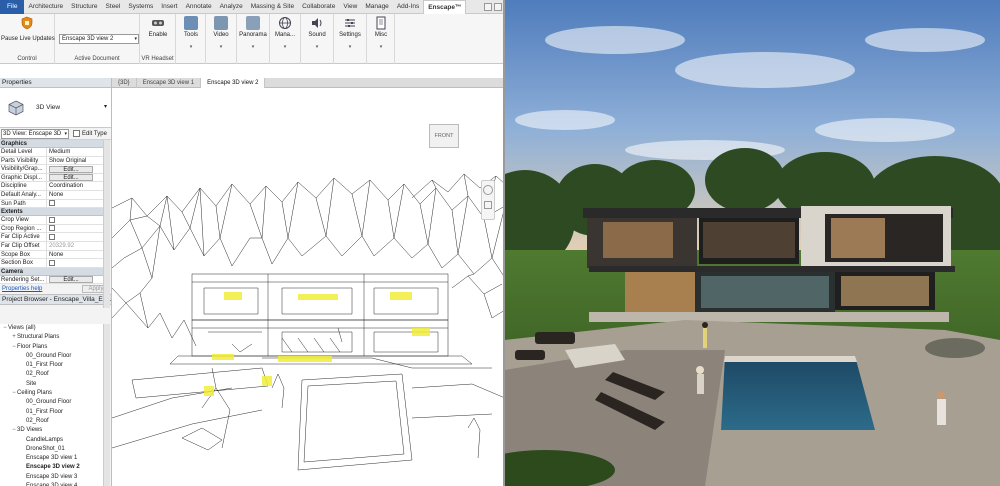 Image resolution: width=1000 pixels, height=486 pixels. I want to click on type-selector: 3D View ▾, so click(55, 108).